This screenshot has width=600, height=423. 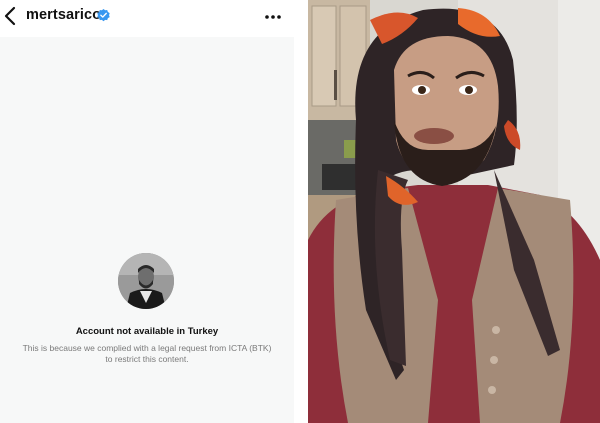 I want to click on back-button, so click(x=11, y=16).